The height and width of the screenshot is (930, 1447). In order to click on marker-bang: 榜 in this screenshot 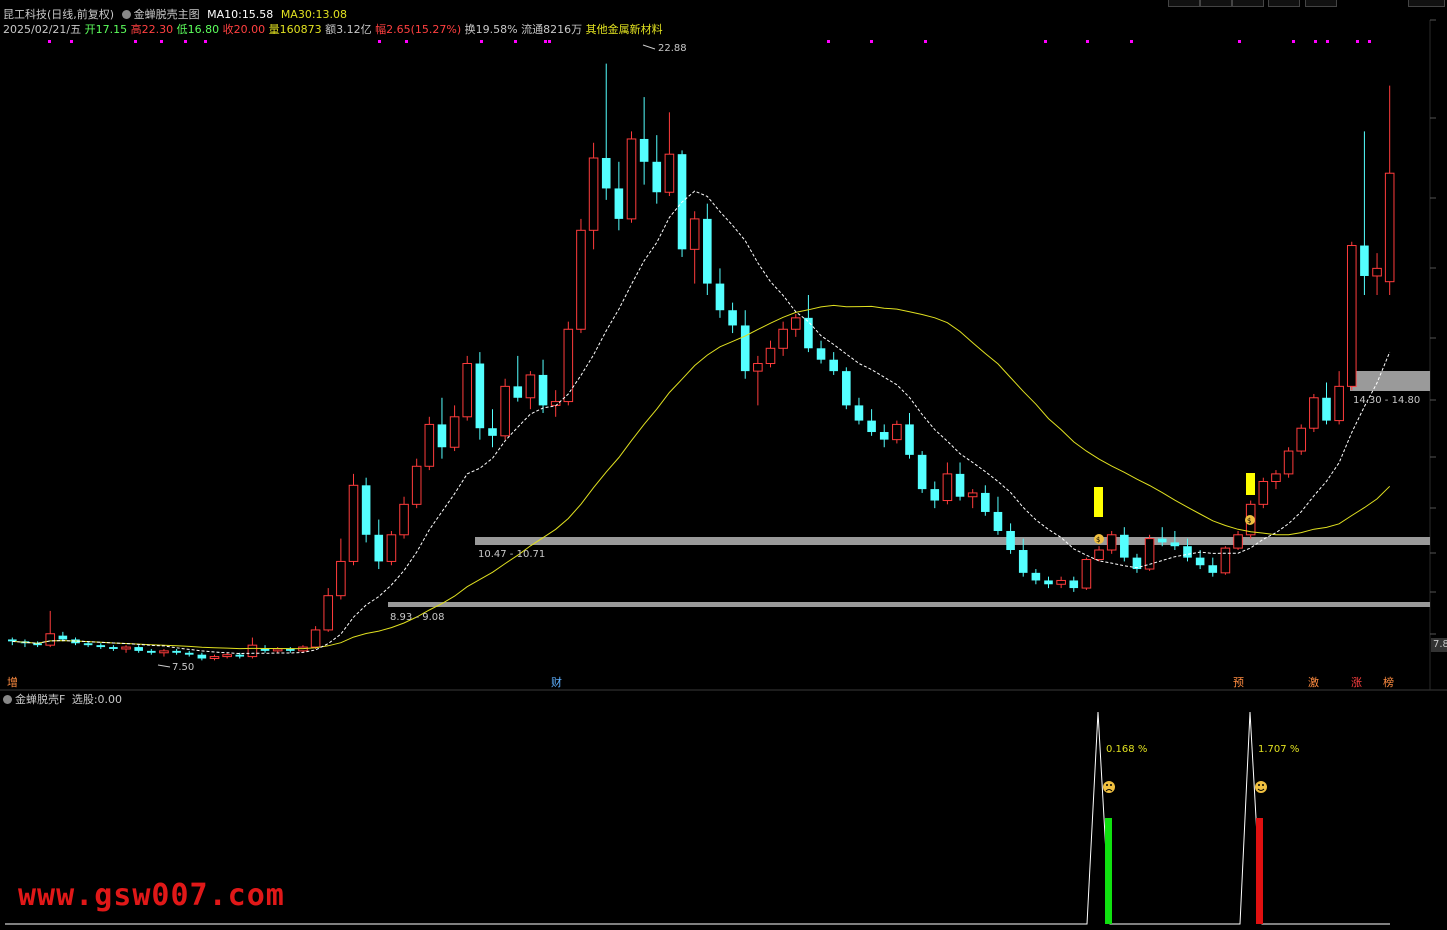, I will do `click(1388, 683)`.